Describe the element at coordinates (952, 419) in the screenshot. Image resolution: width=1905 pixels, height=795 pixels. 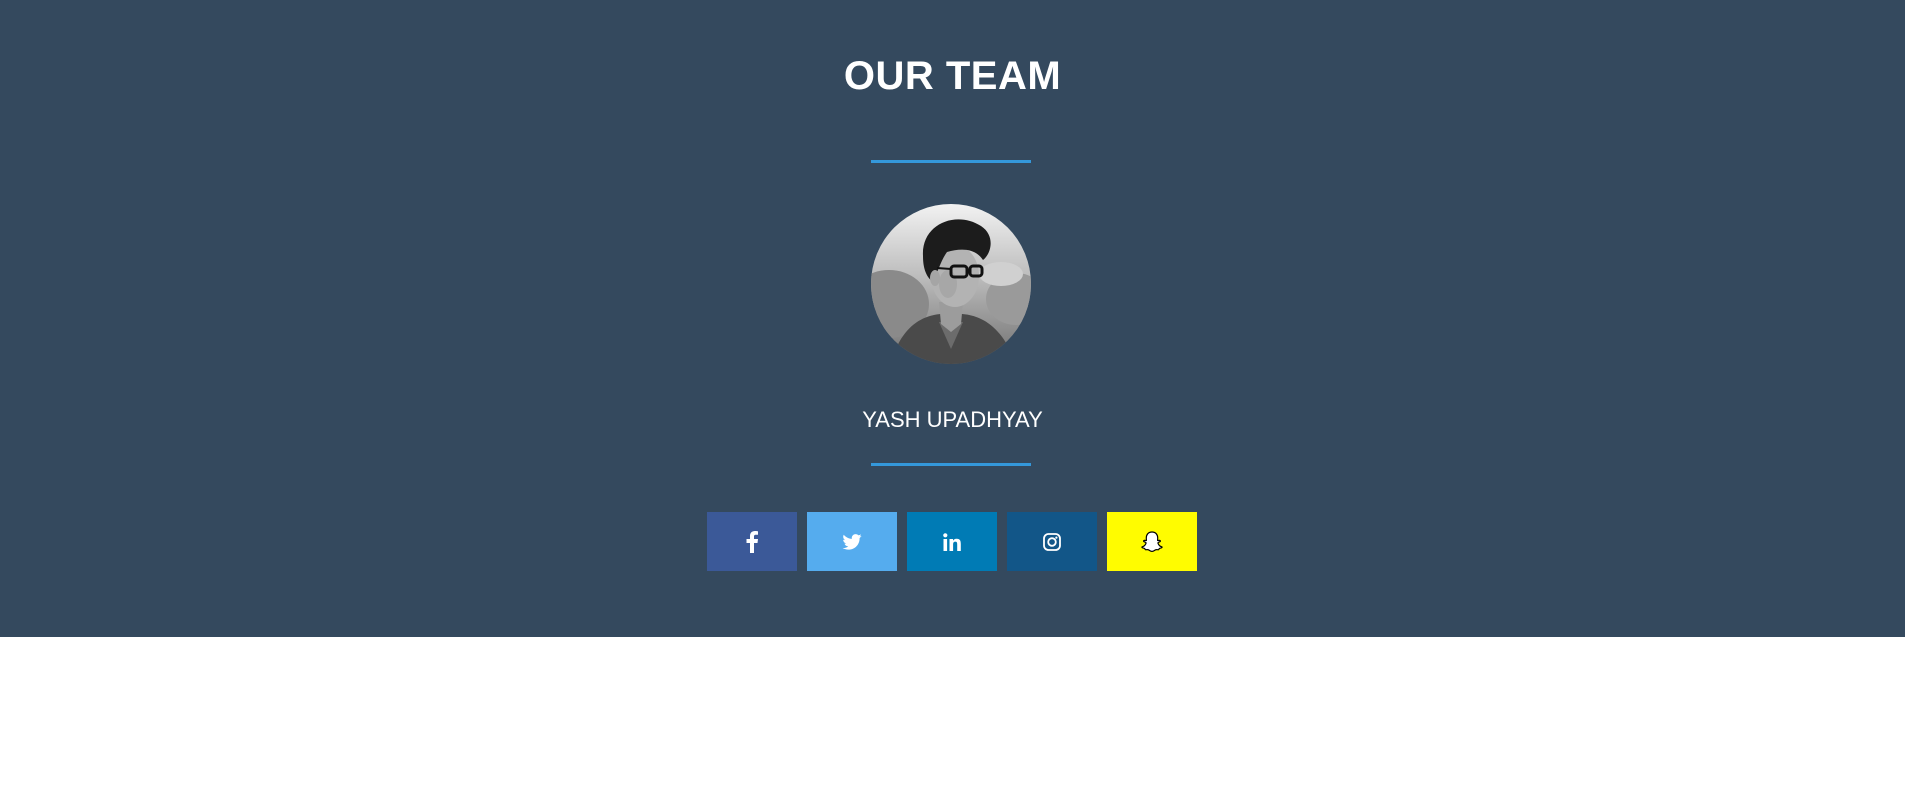
I see `member-name: YASH UPADHYAY` at that location.